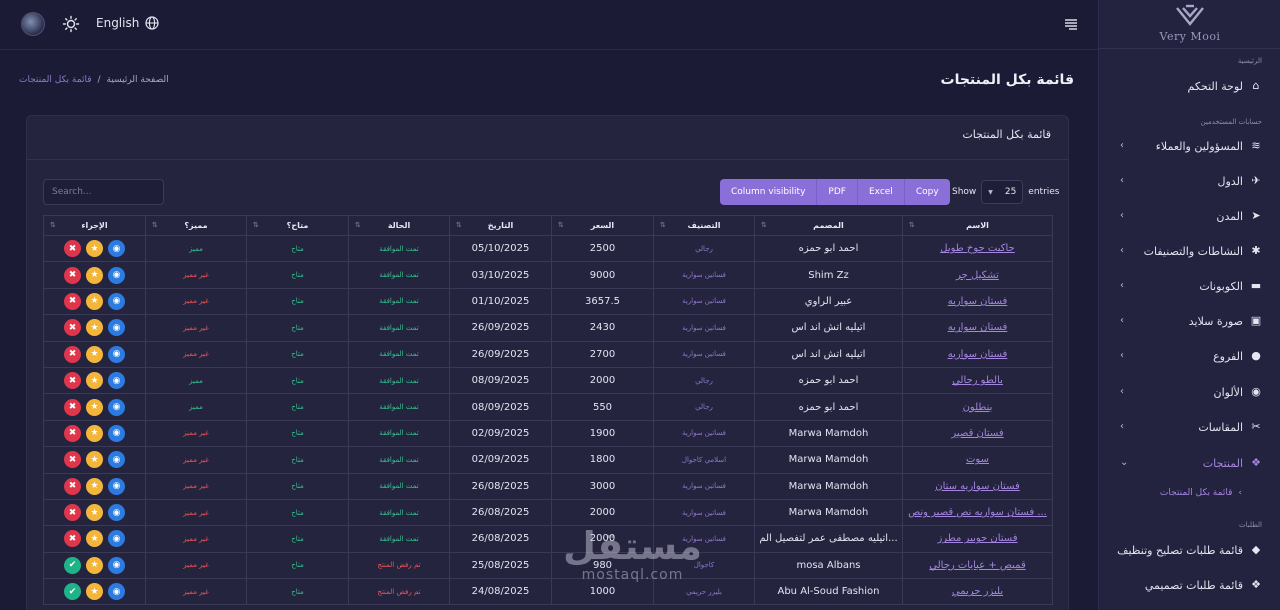  Describe the element at coordinates (500, 225) in the screenshot. I see `col-header-date: ⇅ التاريخ` at that location.